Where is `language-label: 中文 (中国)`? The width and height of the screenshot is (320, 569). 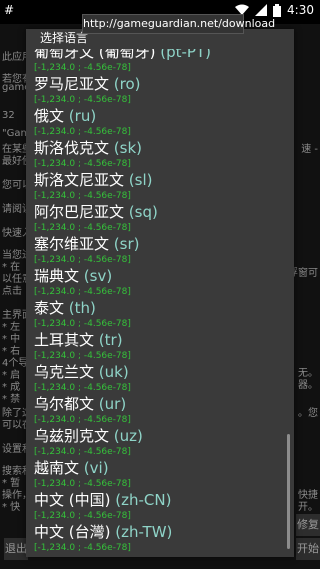 language-label: 中文 (中国) is located at coordinates (72, 500).